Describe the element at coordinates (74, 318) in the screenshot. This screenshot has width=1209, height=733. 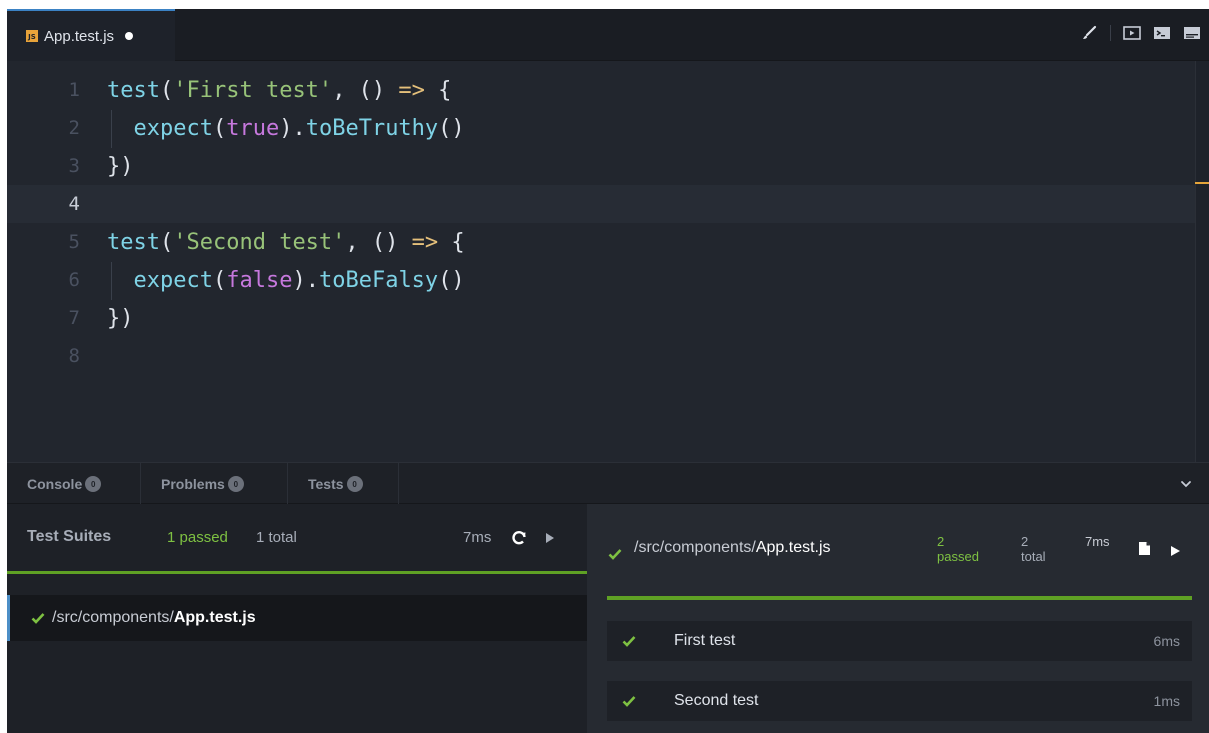
I see `line-number: 7` at that location.